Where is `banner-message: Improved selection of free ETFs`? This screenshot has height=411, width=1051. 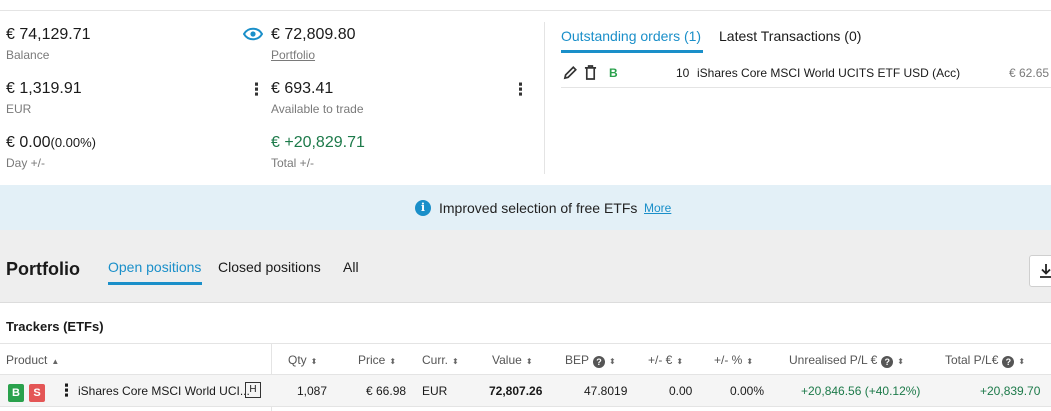 banner-message: Improved selection of free ETFs is located at coordinates (538, 208).